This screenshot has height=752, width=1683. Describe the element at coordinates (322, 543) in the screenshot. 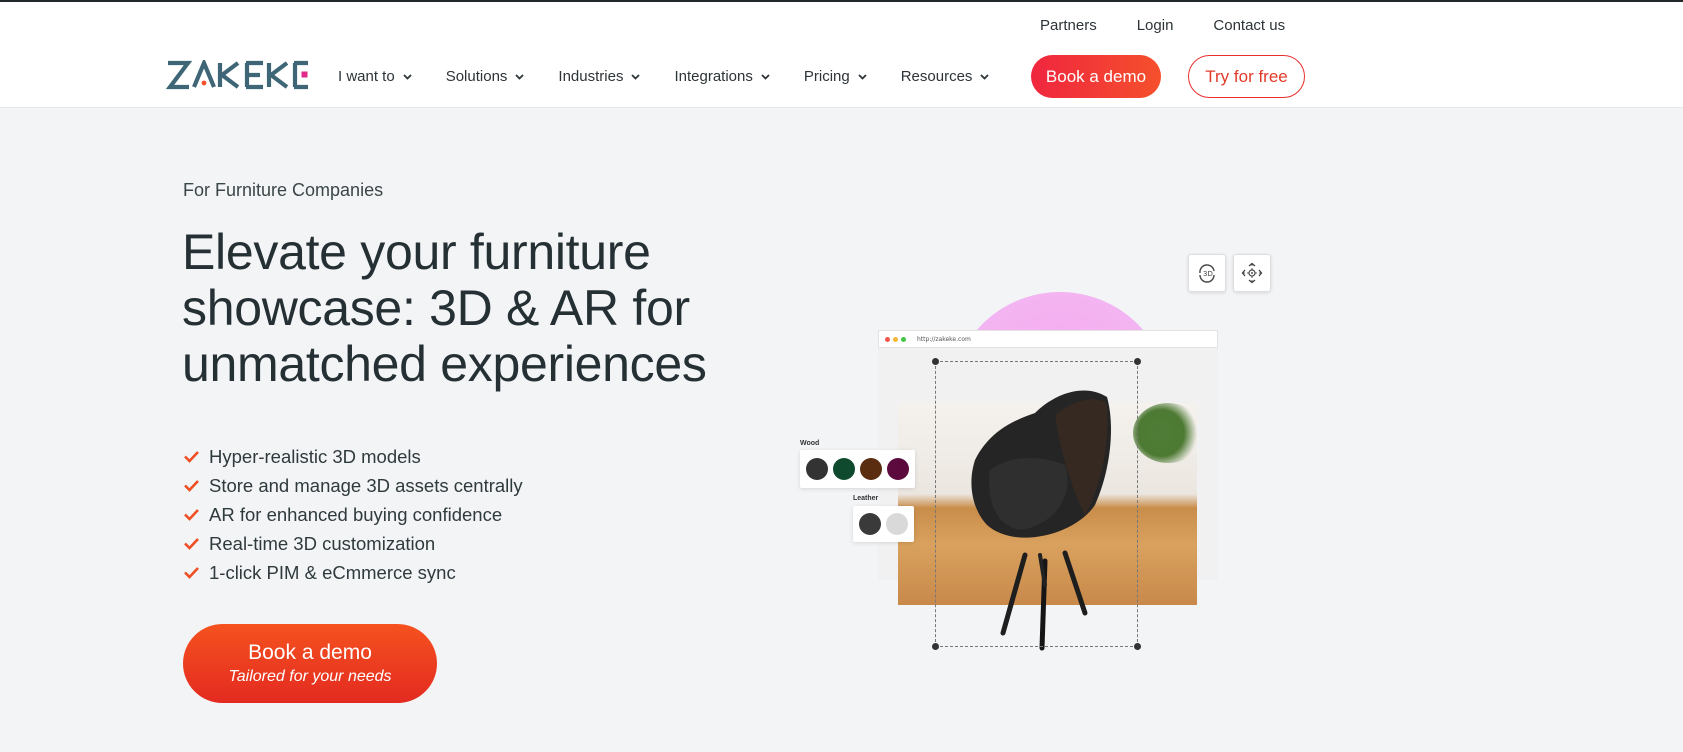

I see `feature-label: Real-time 3D customization` at that location.